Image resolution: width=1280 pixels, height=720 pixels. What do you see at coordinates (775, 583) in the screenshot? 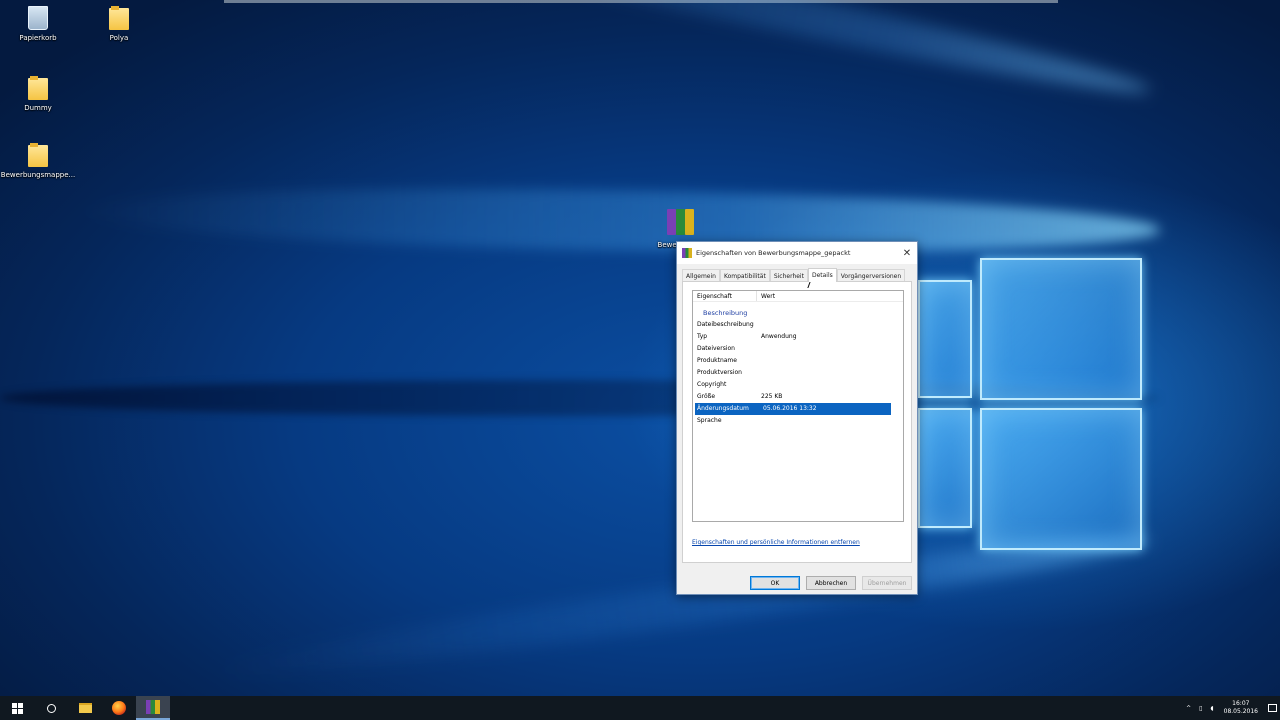
I see `ok-button: OK` at bounding box center [775, 583].